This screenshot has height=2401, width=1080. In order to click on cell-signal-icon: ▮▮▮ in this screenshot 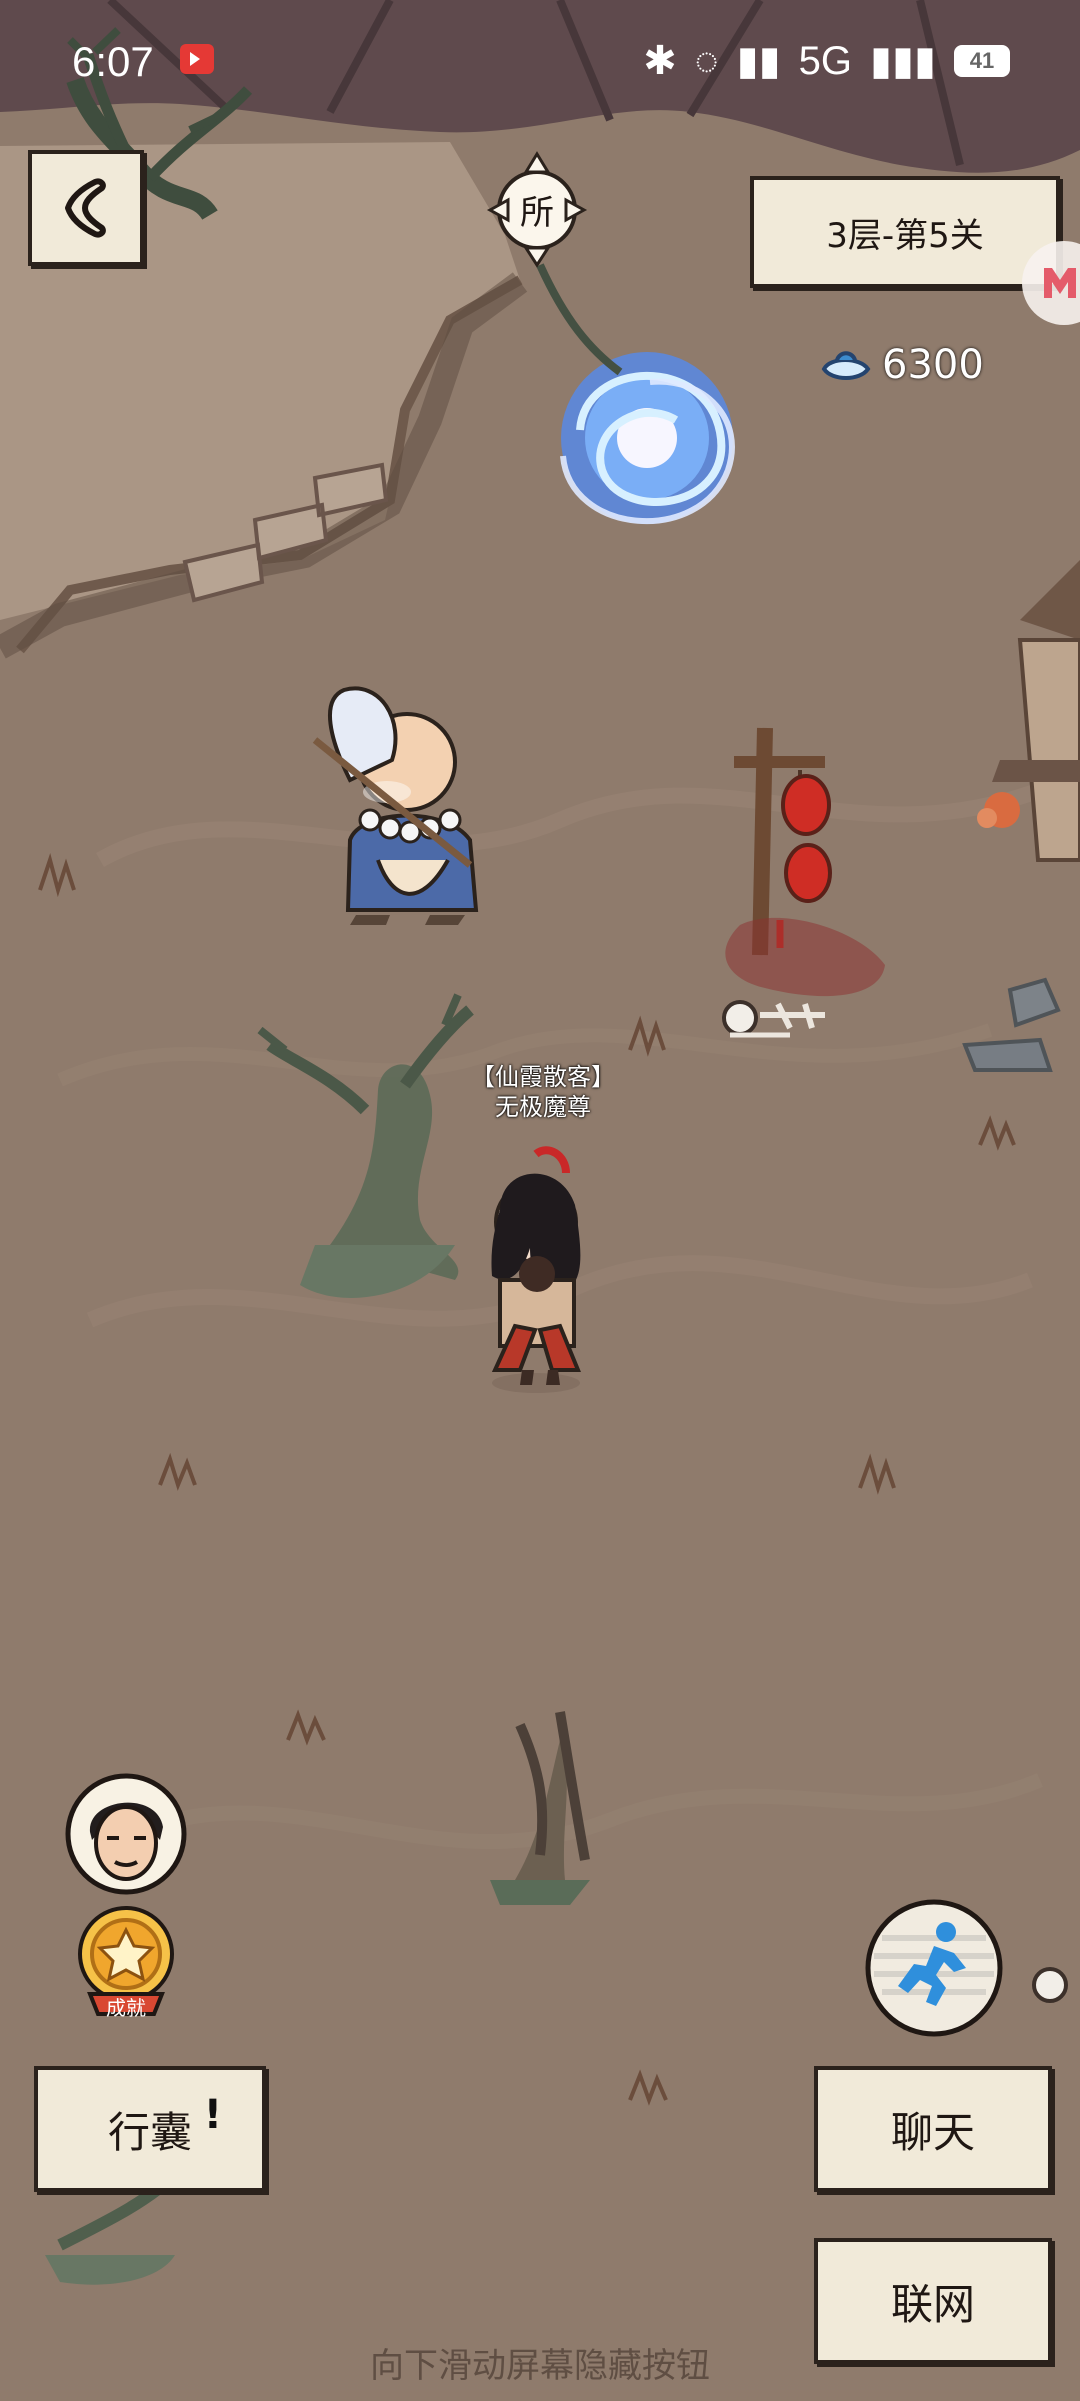, I will do `click(902, 61)`.